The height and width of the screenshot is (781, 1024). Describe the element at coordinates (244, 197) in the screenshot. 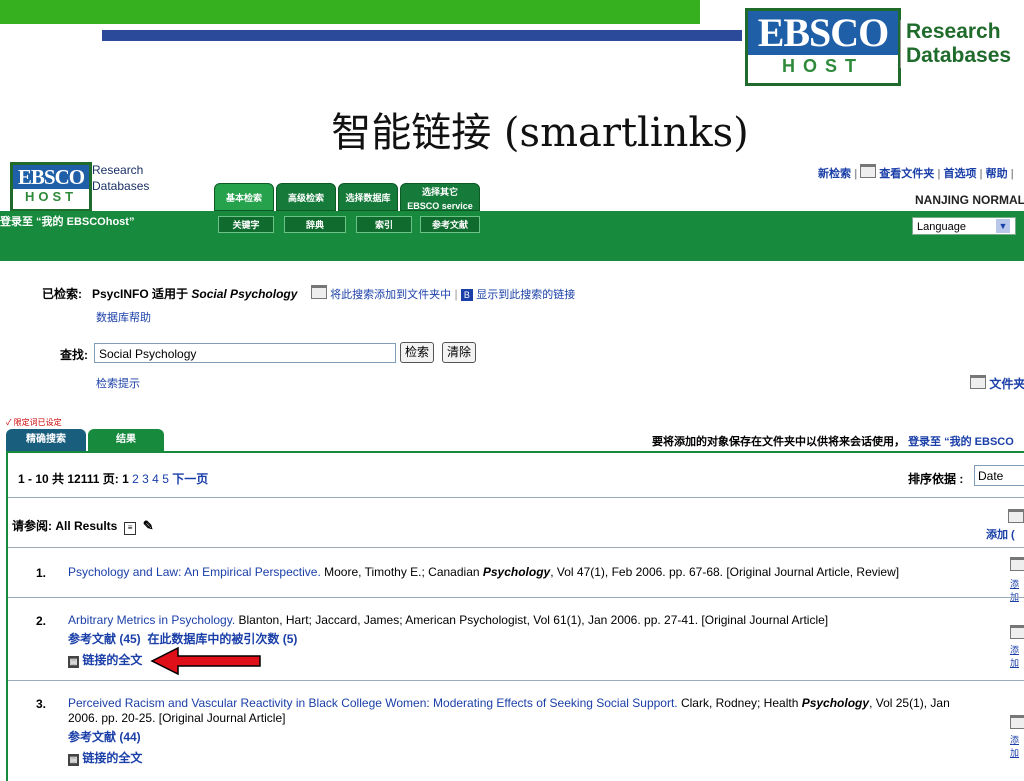

I see `tab-basic-search: 基本检索` at that location.